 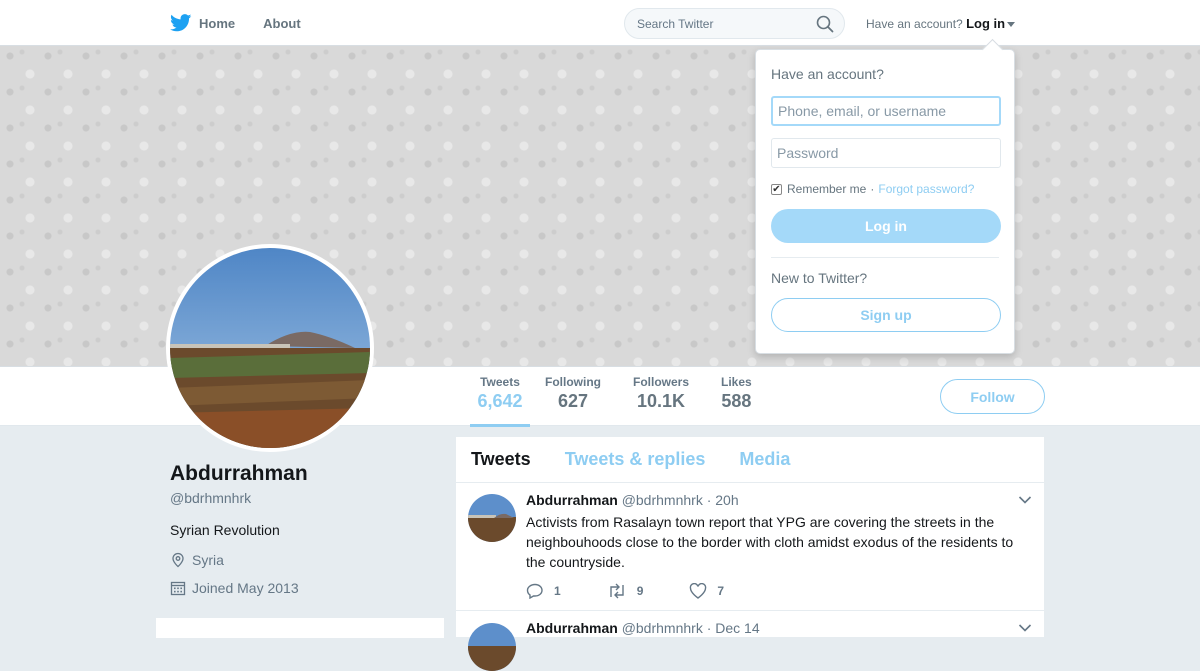 I want to click on caret-down-icon, so click(x=1011, y=25).